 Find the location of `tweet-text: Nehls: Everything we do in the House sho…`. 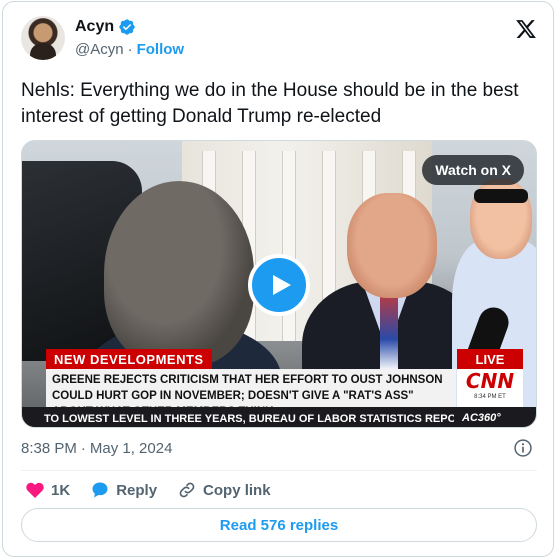

tweet-text: Nehls: Everything we do in the House sho… is located at coordinates (270, 103).